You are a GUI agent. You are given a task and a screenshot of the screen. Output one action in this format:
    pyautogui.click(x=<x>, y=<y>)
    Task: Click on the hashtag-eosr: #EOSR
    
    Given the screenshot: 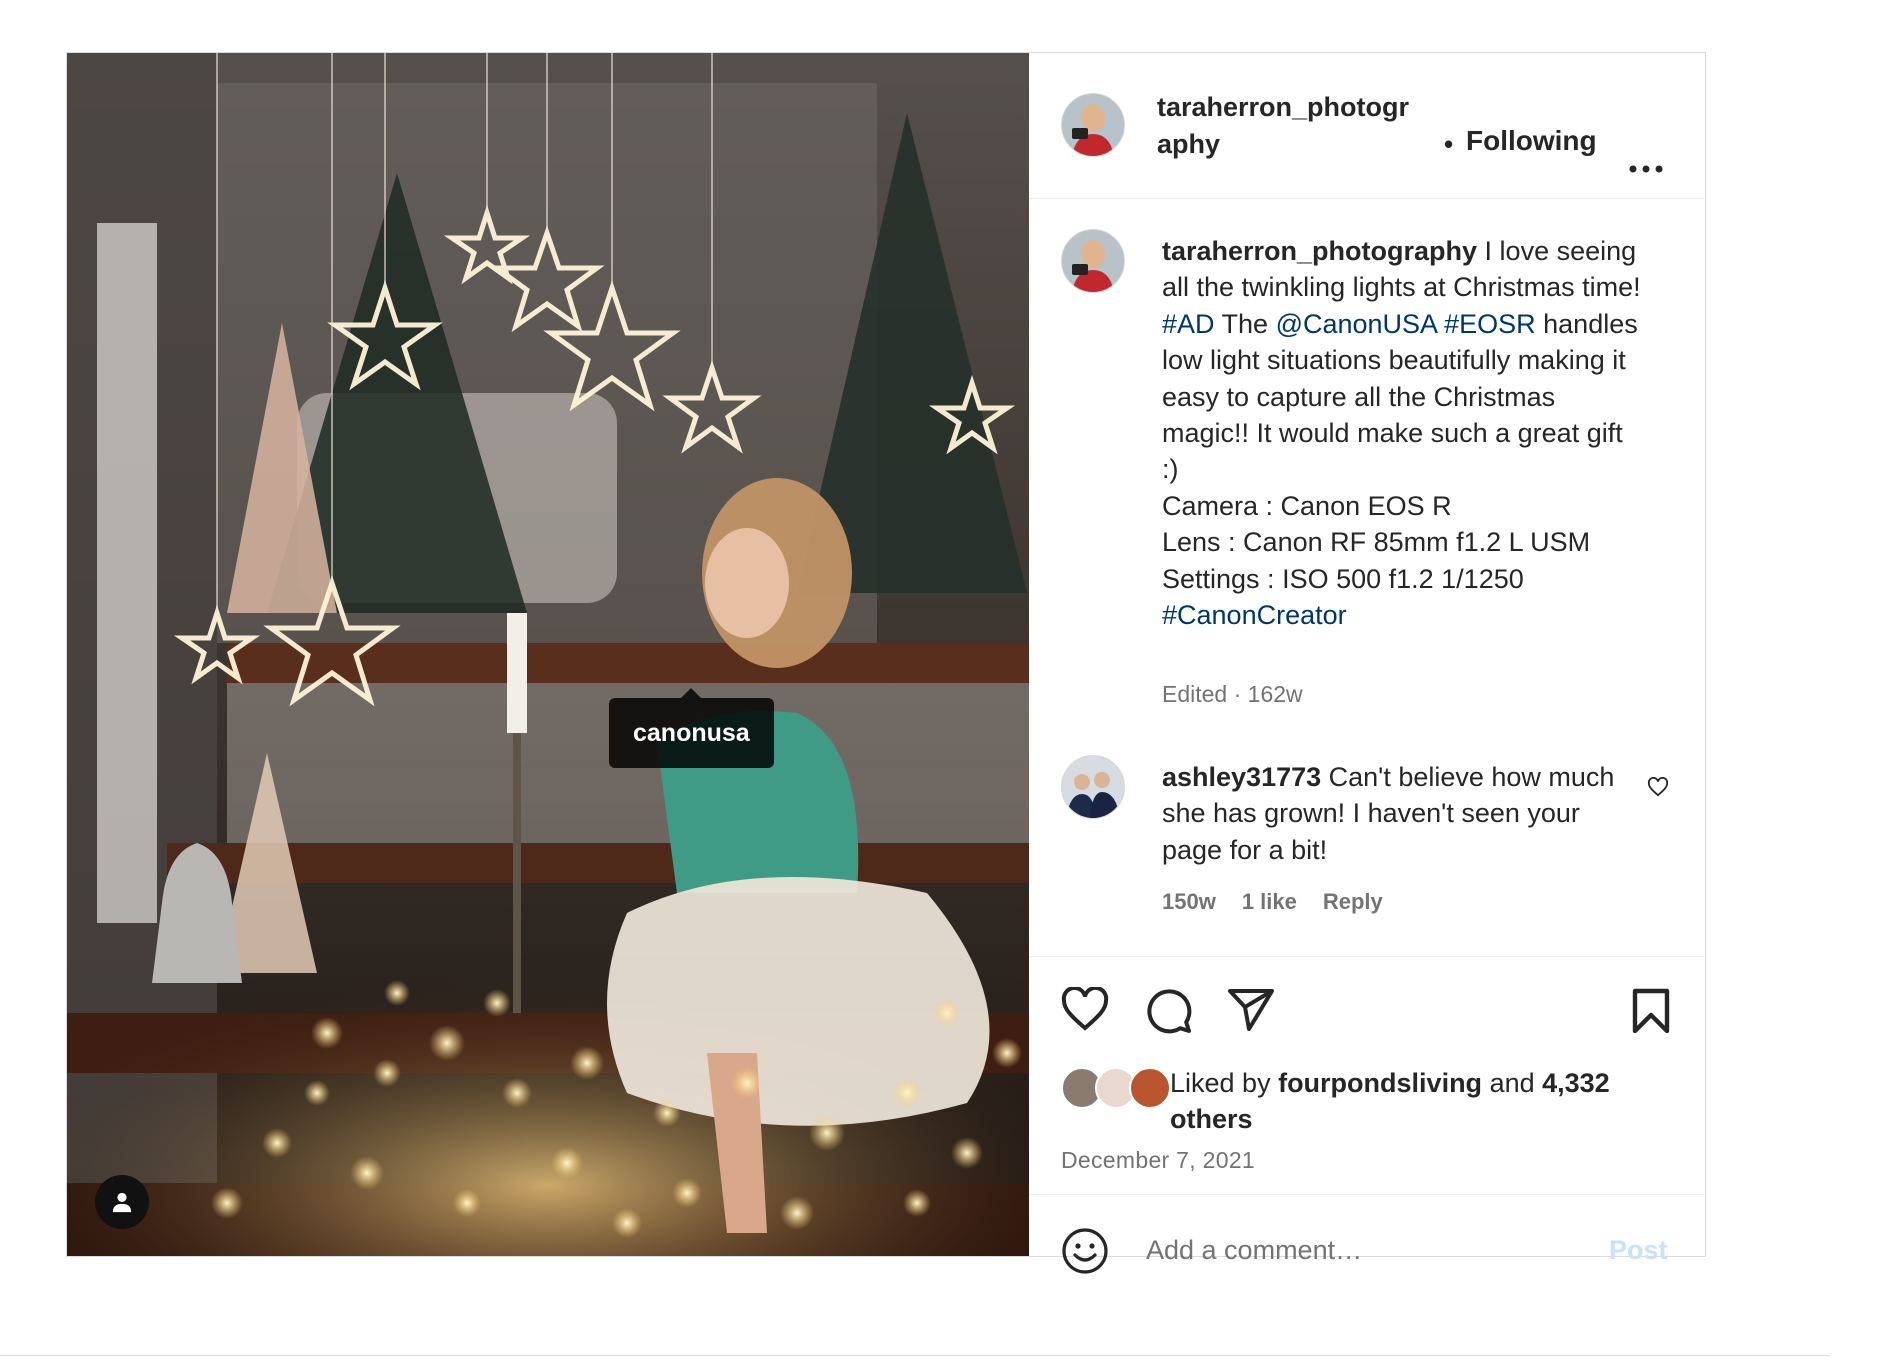 What is the action you would take?
    pyautogui.click(x=1490, y=324)
    